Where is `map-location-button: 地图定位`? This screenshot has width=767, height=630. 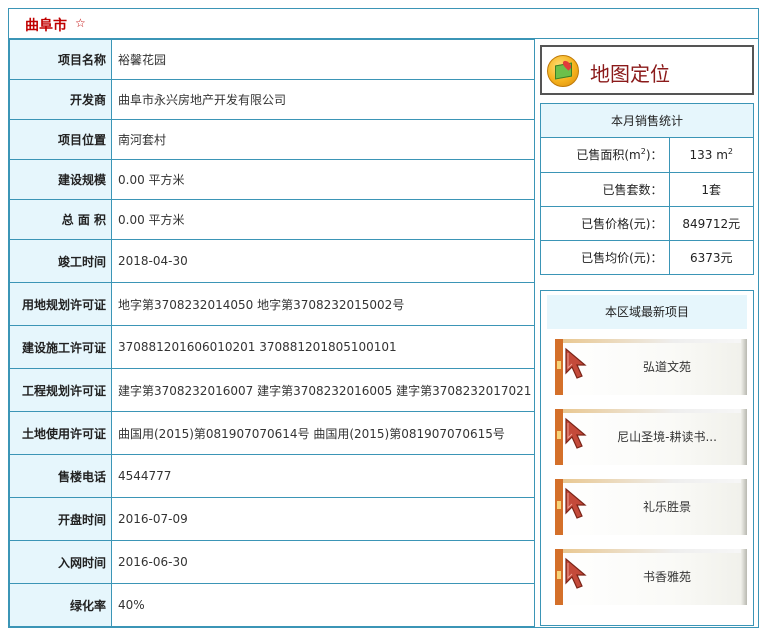
map-location-button: 地图定位 is located at coordinates (647, 70).